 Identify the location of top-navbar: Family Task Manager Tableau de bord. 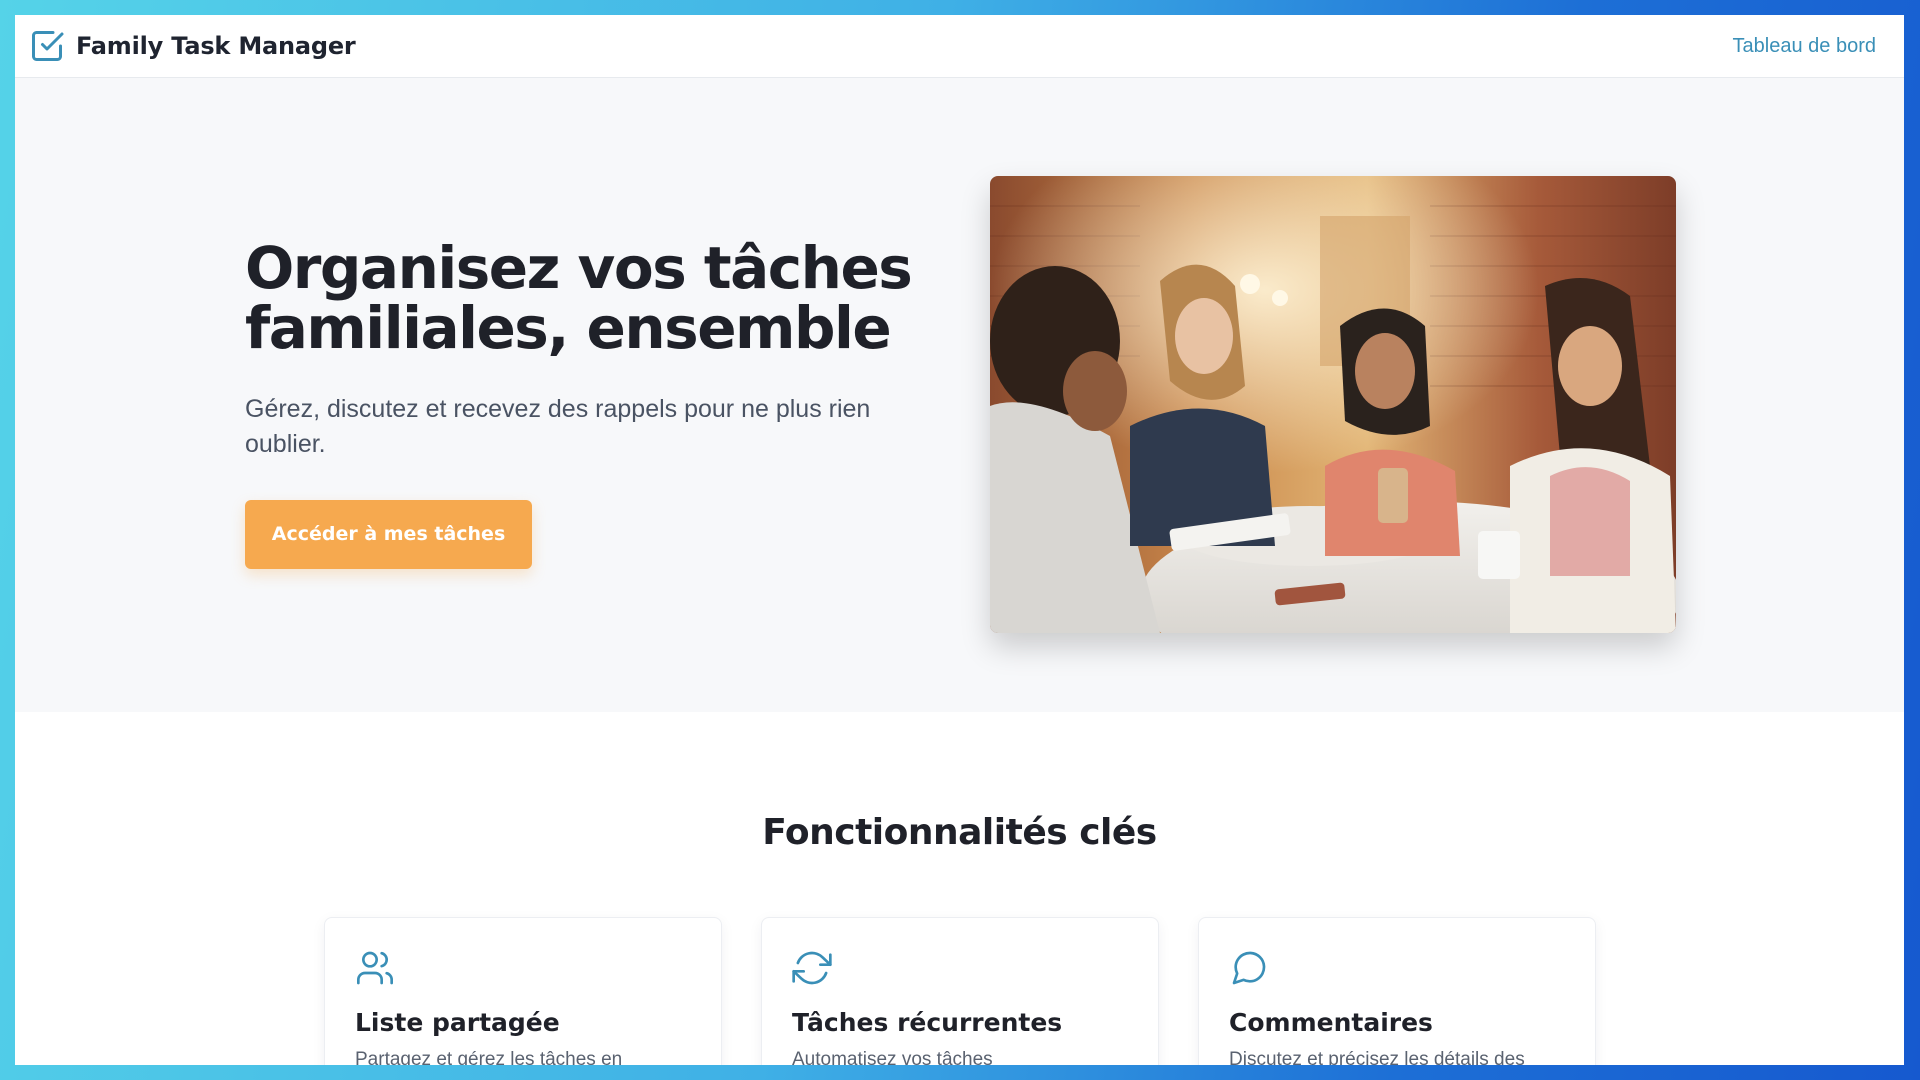
(959, 46).